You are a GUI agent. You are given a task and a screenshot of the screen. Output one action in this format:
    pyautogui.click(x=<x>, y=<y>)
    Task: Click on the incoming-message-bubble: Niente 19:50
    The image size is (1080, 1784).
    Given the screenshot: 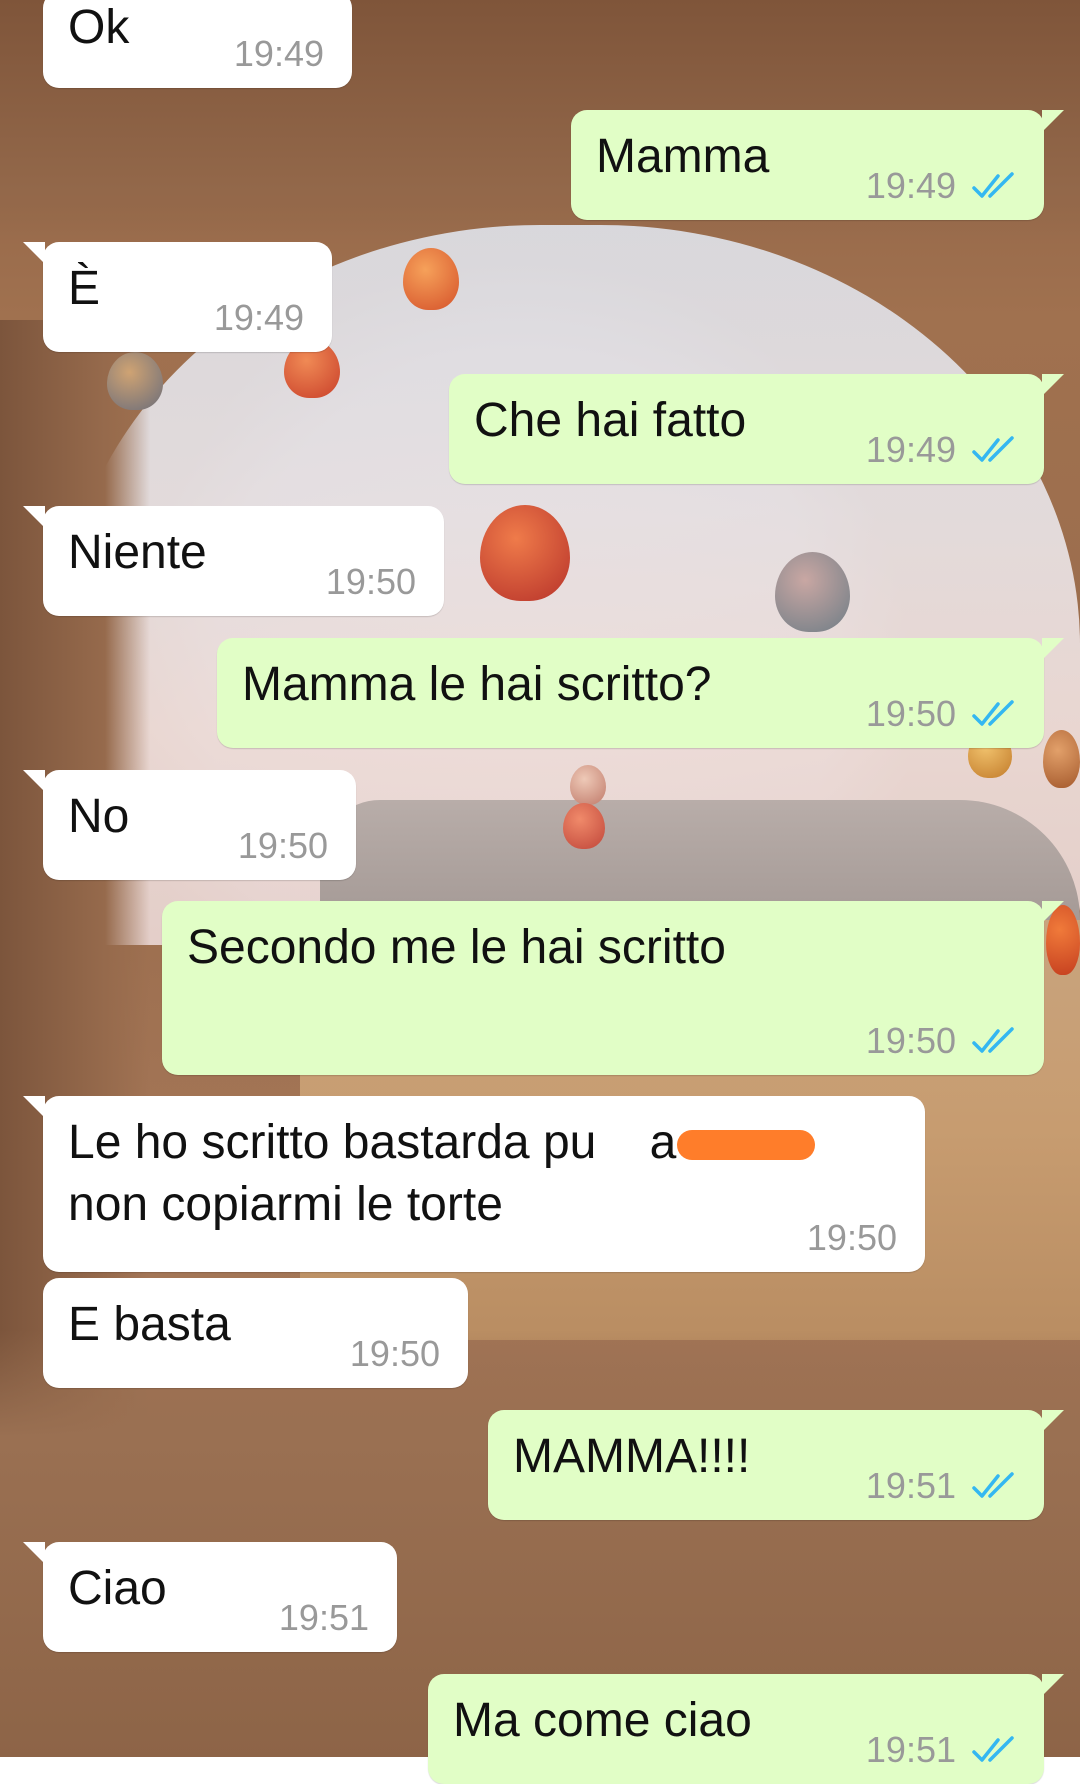 What is the action you would take?
    pyautogui.click(x=233, y=561)
    